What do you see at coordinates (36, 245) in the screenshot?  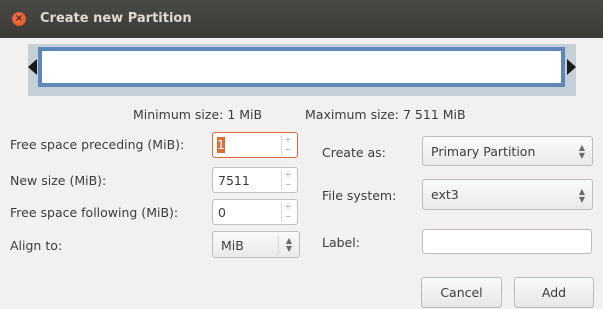 I see `align-to-label: Align to:` at bounding box center [36, 245].